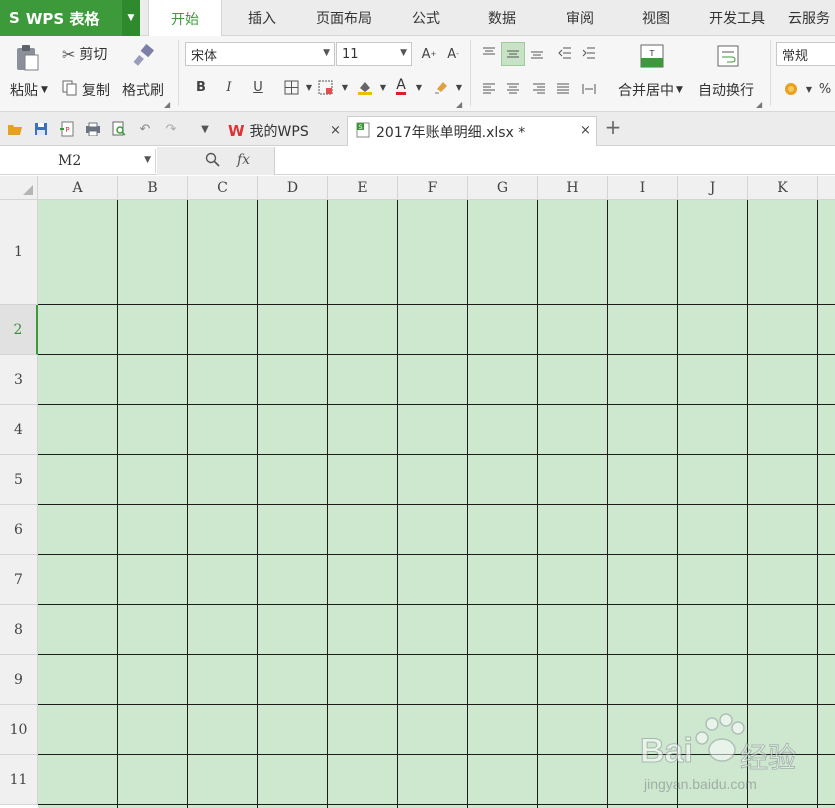 The height and width of the screenshot is (808, 835). I want to click on column-header-j: J, so click(713, 188).